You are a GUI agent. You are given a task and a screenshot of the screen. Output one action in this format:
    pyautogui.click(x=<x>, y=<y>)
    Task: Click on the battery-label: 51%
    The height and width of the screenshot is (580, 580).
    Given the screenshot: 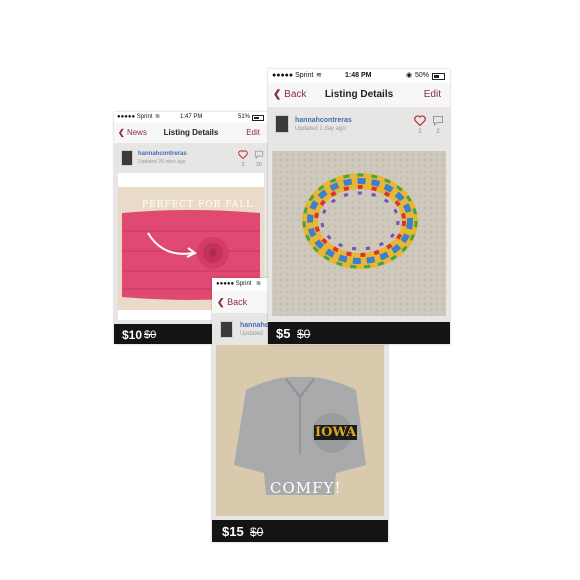 What is the action you would take?
    pyautogui.click(x=244, y=117)
    